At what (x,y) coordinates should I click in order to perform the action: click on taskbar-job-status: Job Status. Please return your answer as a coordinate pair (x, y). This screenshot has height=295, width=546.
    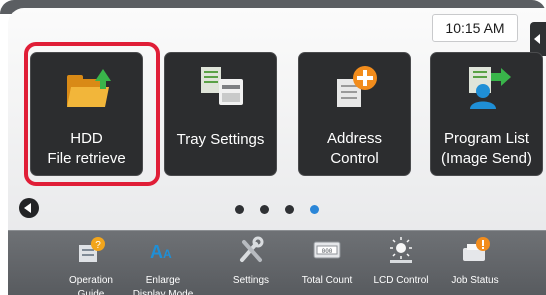
    Looking at the image, I should click on (475, 263).